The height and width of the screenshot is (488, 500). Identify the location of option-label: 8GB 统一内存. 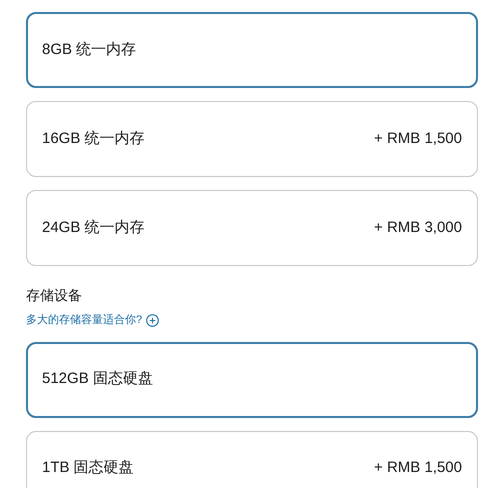
(89, 50).